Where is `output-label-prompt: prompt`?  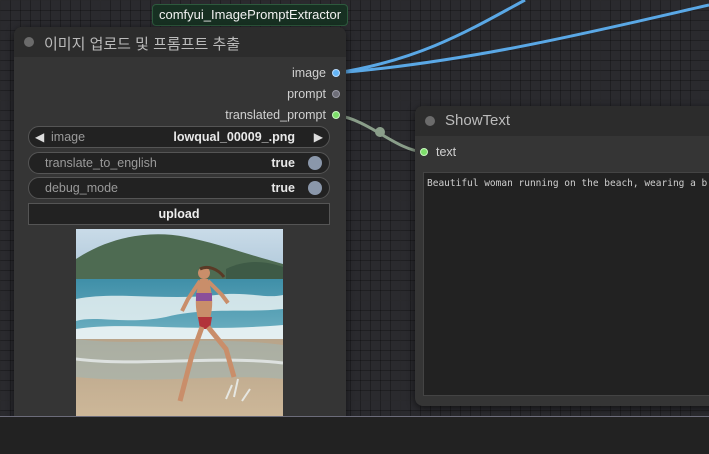 output-label-prompt: prompt is located at coordinates (306, 94).